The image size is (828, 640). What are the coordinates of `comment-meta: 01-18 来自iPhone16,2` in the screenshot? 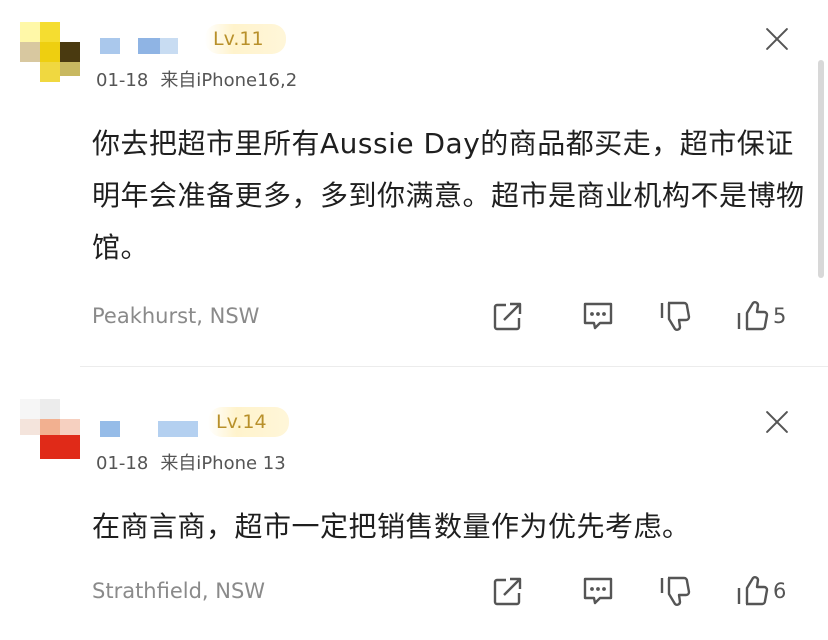 It's located at (196, 79).